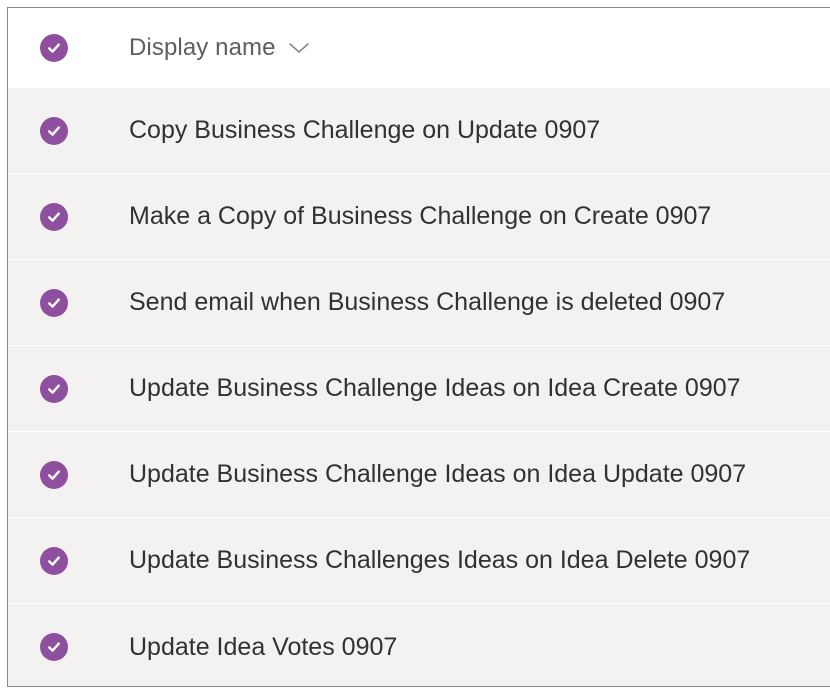 This screenshot has height=690, width=830. What do you see at coordinates (419, 48) in the screenshot?
I see `list-header: Display name` at bounding box center [419, 48].